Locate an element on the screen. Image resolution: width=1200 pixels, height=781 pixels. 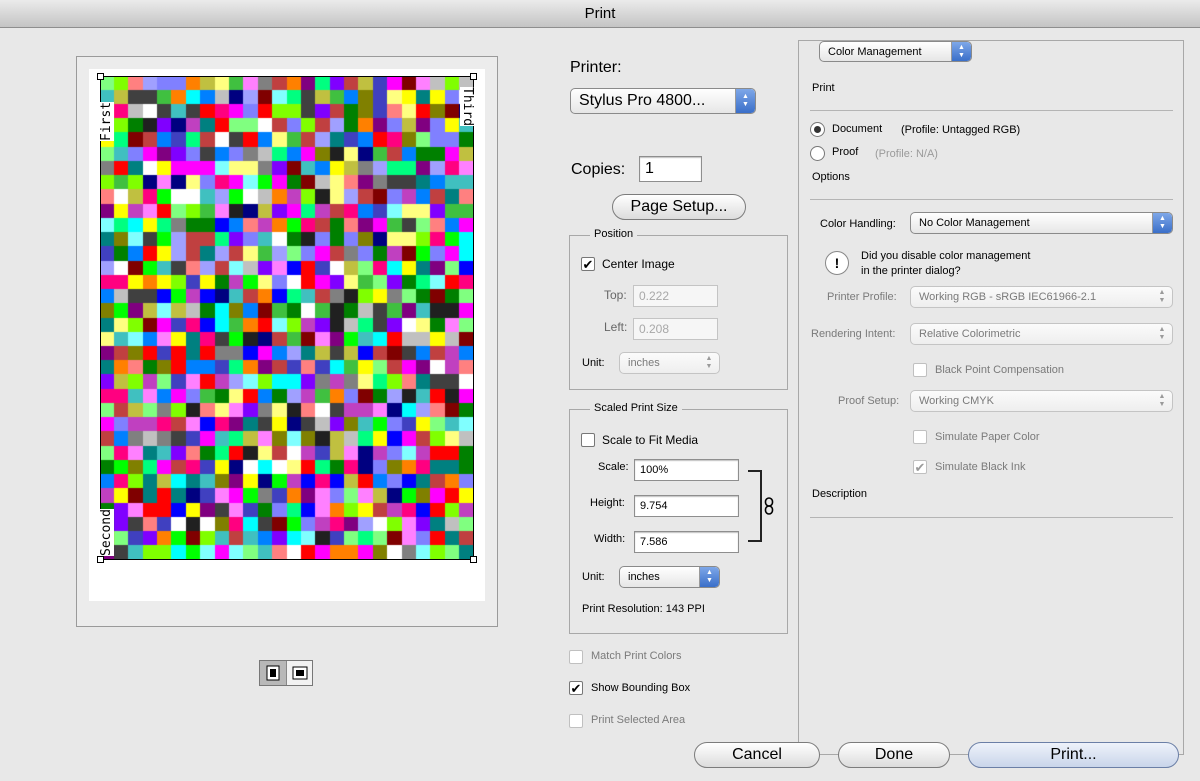
portrait-icon is located at coordinates (273, 673).